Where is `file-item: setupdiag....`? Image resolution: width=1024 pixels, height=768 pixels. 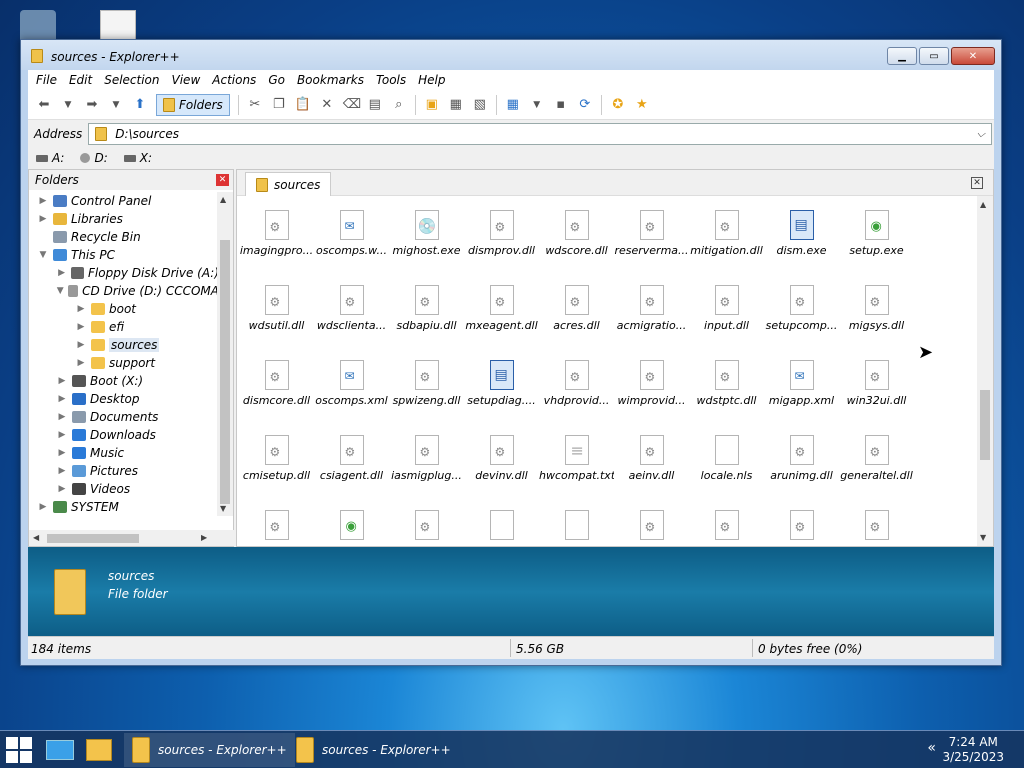
file-item: setupdiag.... is located at coordinates (501, 389).